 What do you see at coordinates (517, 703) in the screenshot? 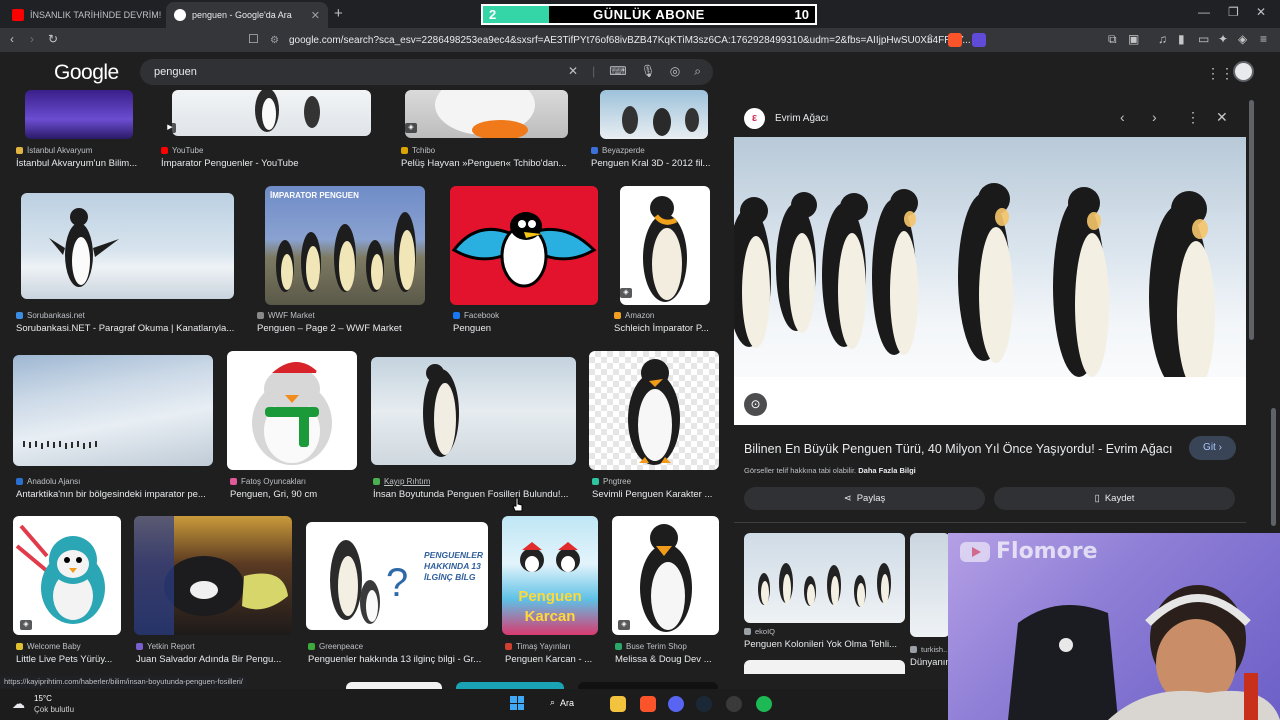
I see `windows-start-icon` at bounding box center [517, 703].